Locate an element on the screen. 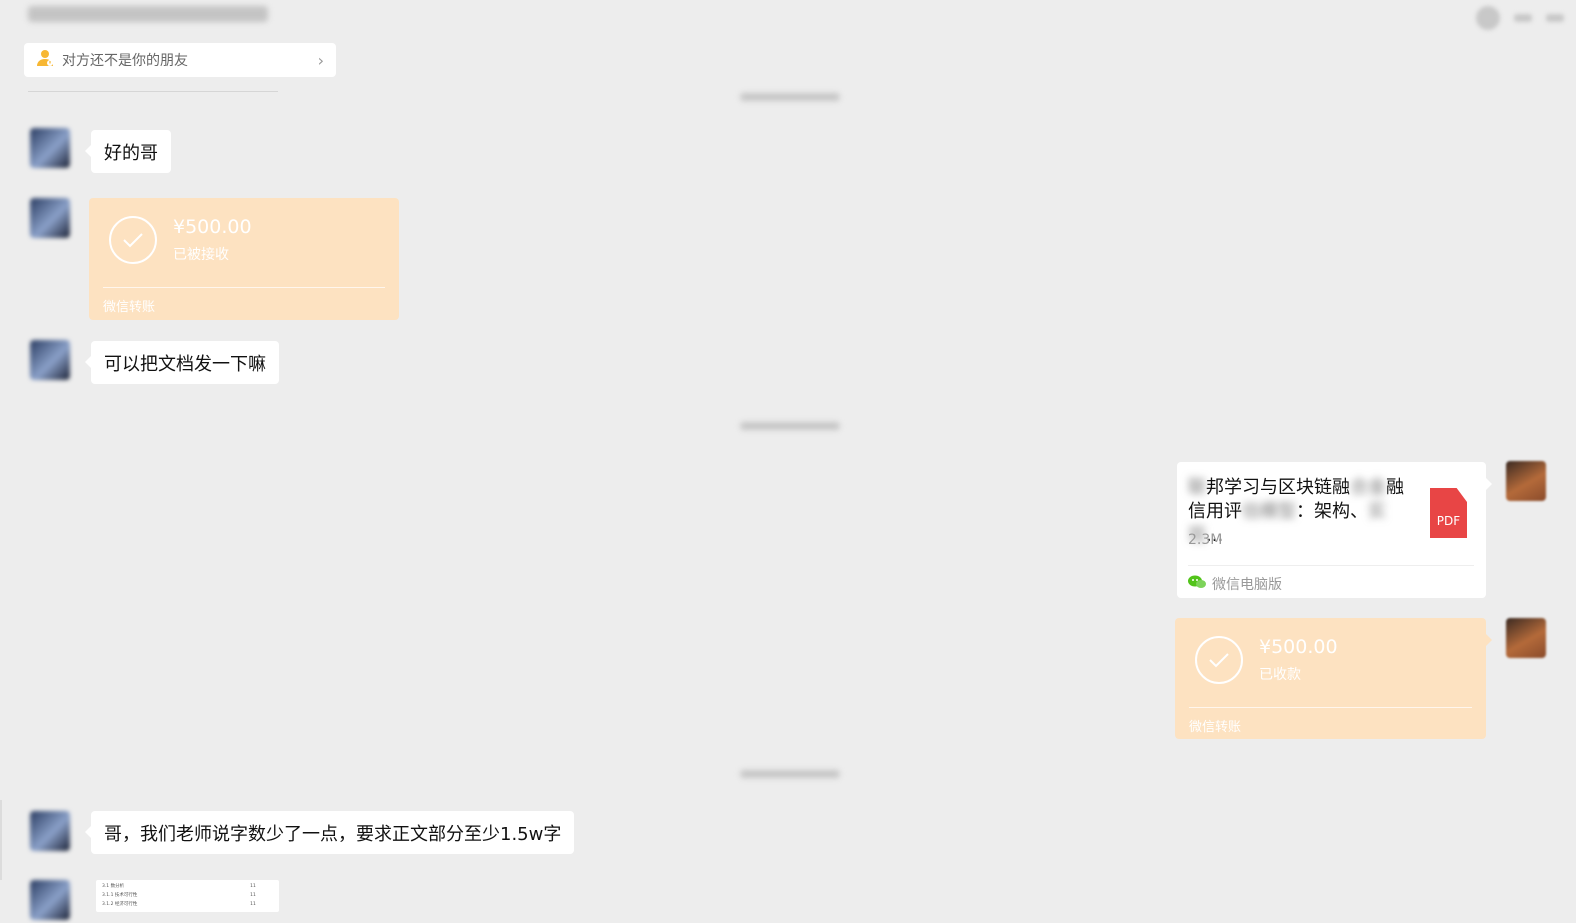  header-actions is located at coordinates (1520, 18).